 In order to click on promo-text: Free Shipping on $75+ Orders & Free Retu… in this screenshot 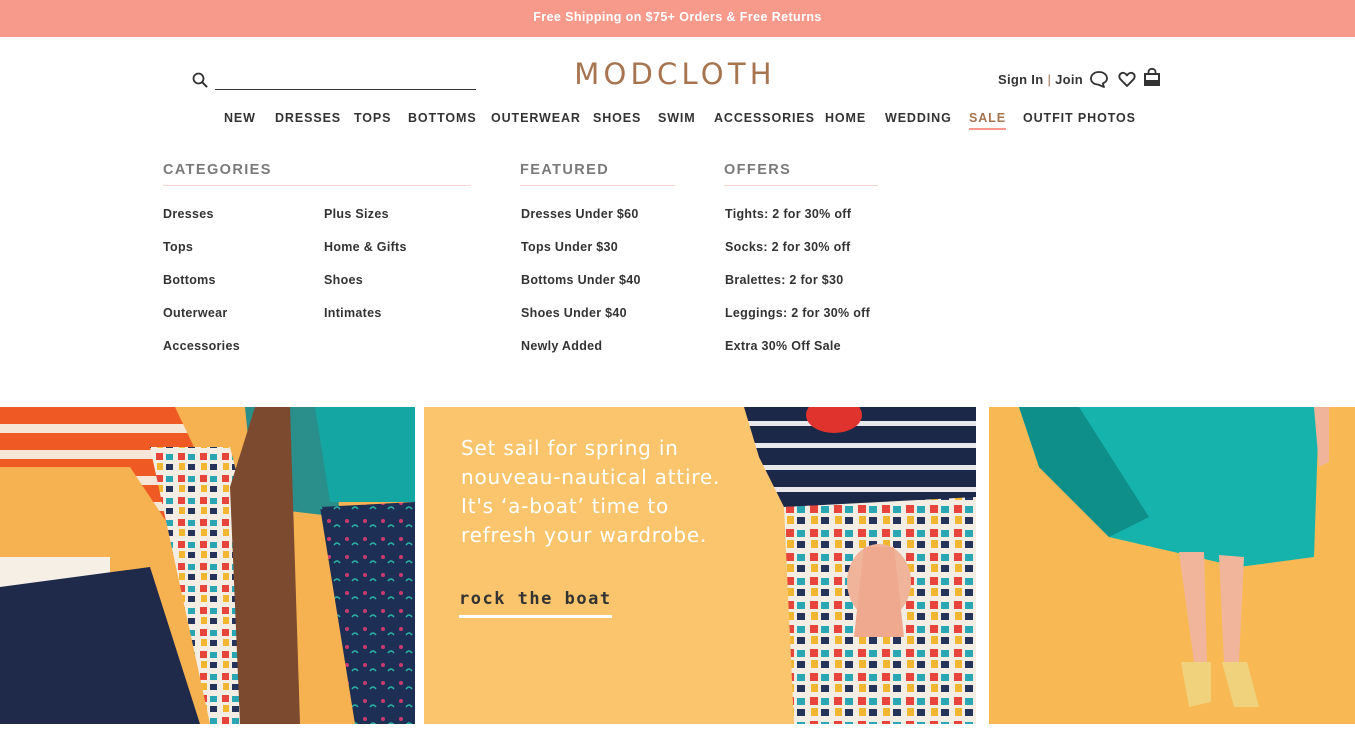, I will do `click(677, 17)`.